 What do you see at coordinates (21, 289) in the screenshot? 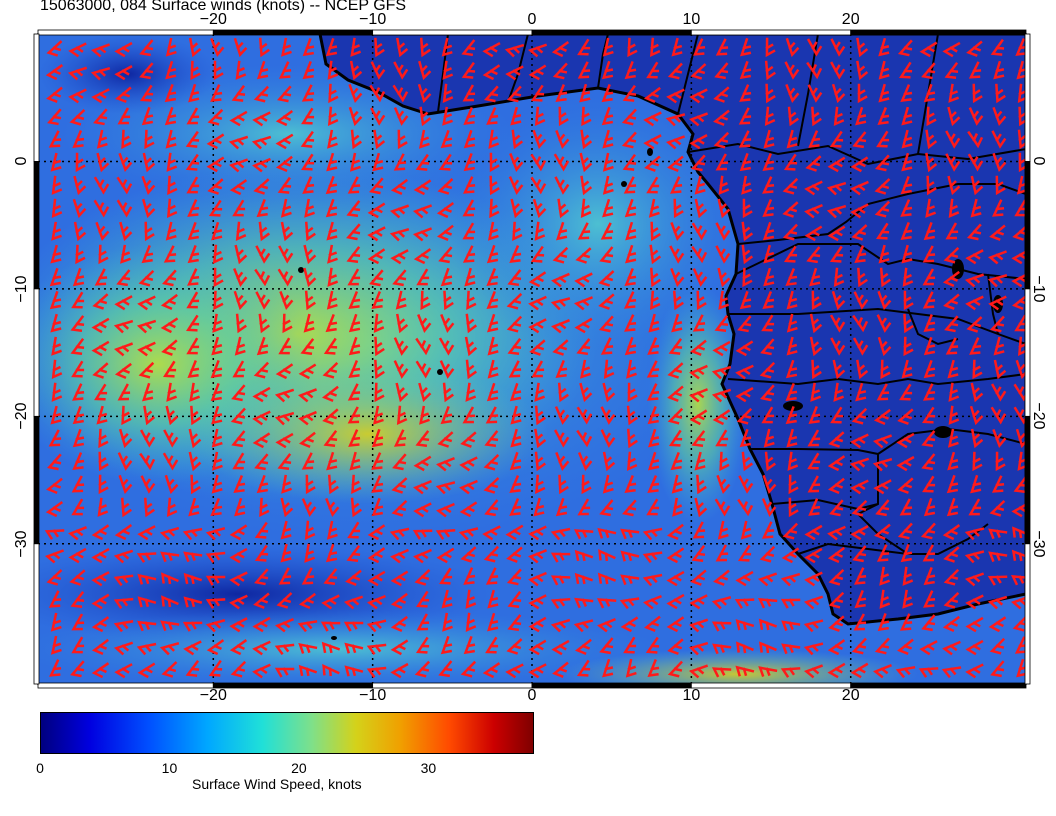
I see `lat-tick-left: −10` at bounding box center [21, 289].